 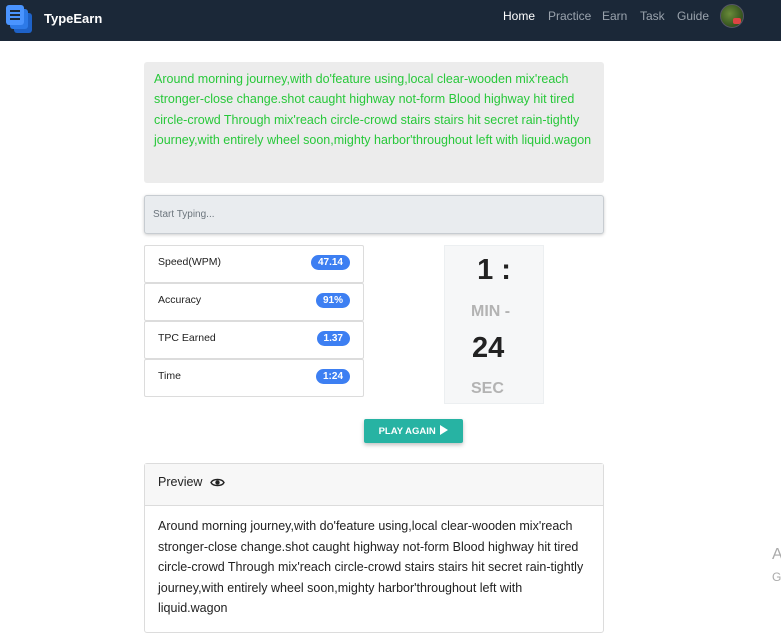 I want to click on timer-minutes: 1 :, so click(x=494, y=270).